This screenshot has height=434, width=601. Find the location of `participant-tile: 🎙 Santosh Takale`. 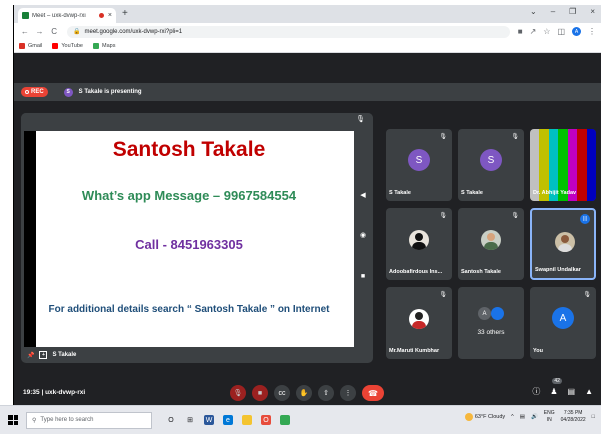

participant-tile: 🎙 Santosh Takale is located at coordinates (491, 244).